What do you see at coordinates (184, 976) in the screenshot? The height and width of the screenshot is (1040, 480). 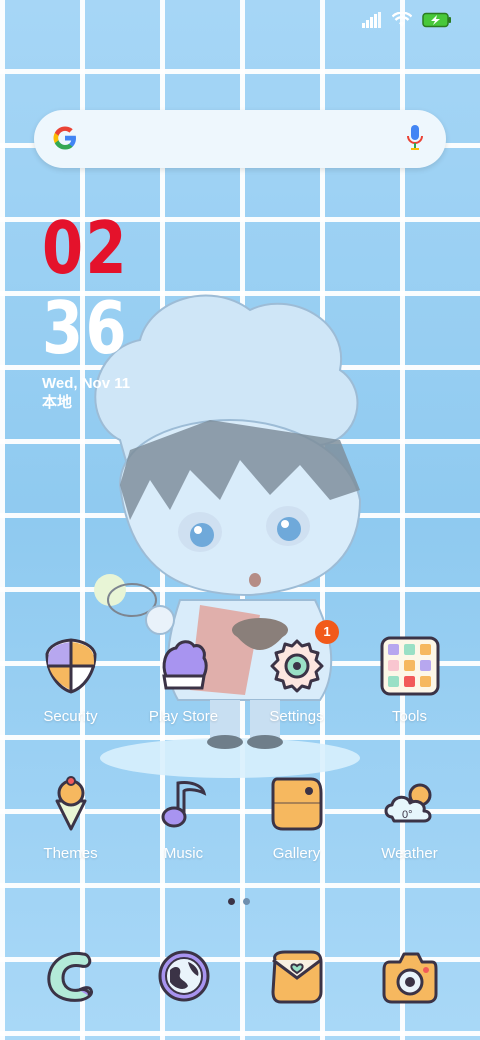 I see `browser-globe-icon` at bounding box center [184, 976].